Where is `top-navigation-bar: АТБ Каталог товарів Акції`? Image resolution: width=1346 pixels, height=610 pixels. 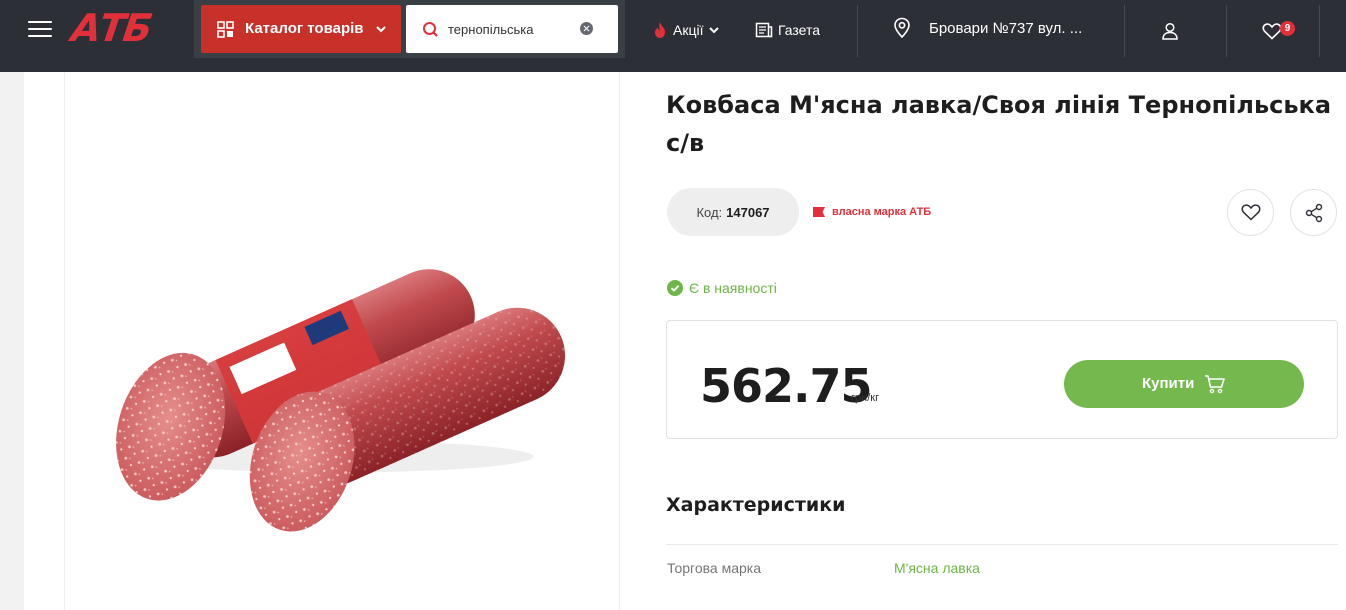
top-navigation-bar: АТБ Каталог товарів Акції is located at coordinates (673, 36).